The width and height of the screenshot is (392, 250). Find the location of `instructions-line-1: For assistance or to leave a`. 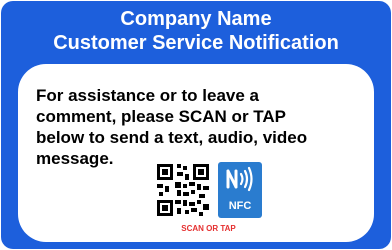

instructions-line-1: For assistance or to leave a is located at coordinates (147, 95).